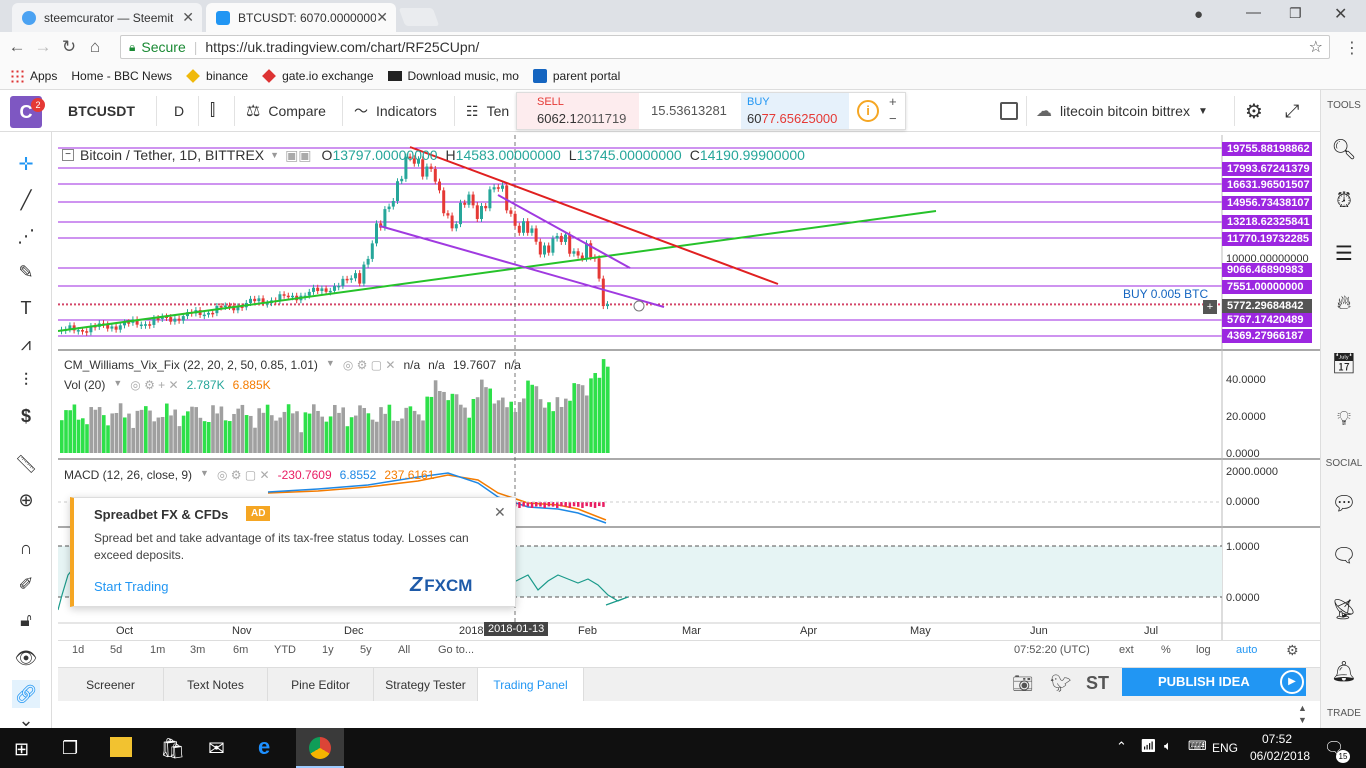  What do you see at coordinates (893, 118) in the screenshot?
I see `minus-button: −` at bounding box center [893, 118].